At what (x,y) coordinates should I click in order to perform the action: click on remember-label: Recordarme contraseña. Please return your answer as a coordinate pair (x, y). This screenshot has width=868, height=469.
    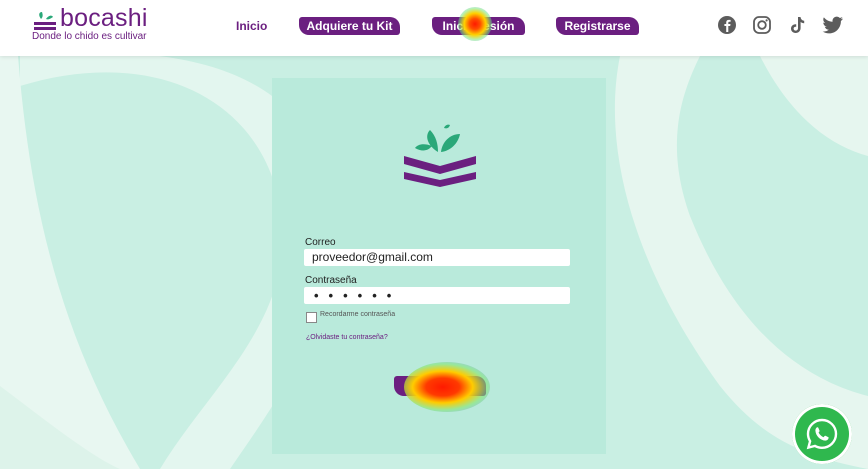
    Looking at the image, I should click on (358, 314).